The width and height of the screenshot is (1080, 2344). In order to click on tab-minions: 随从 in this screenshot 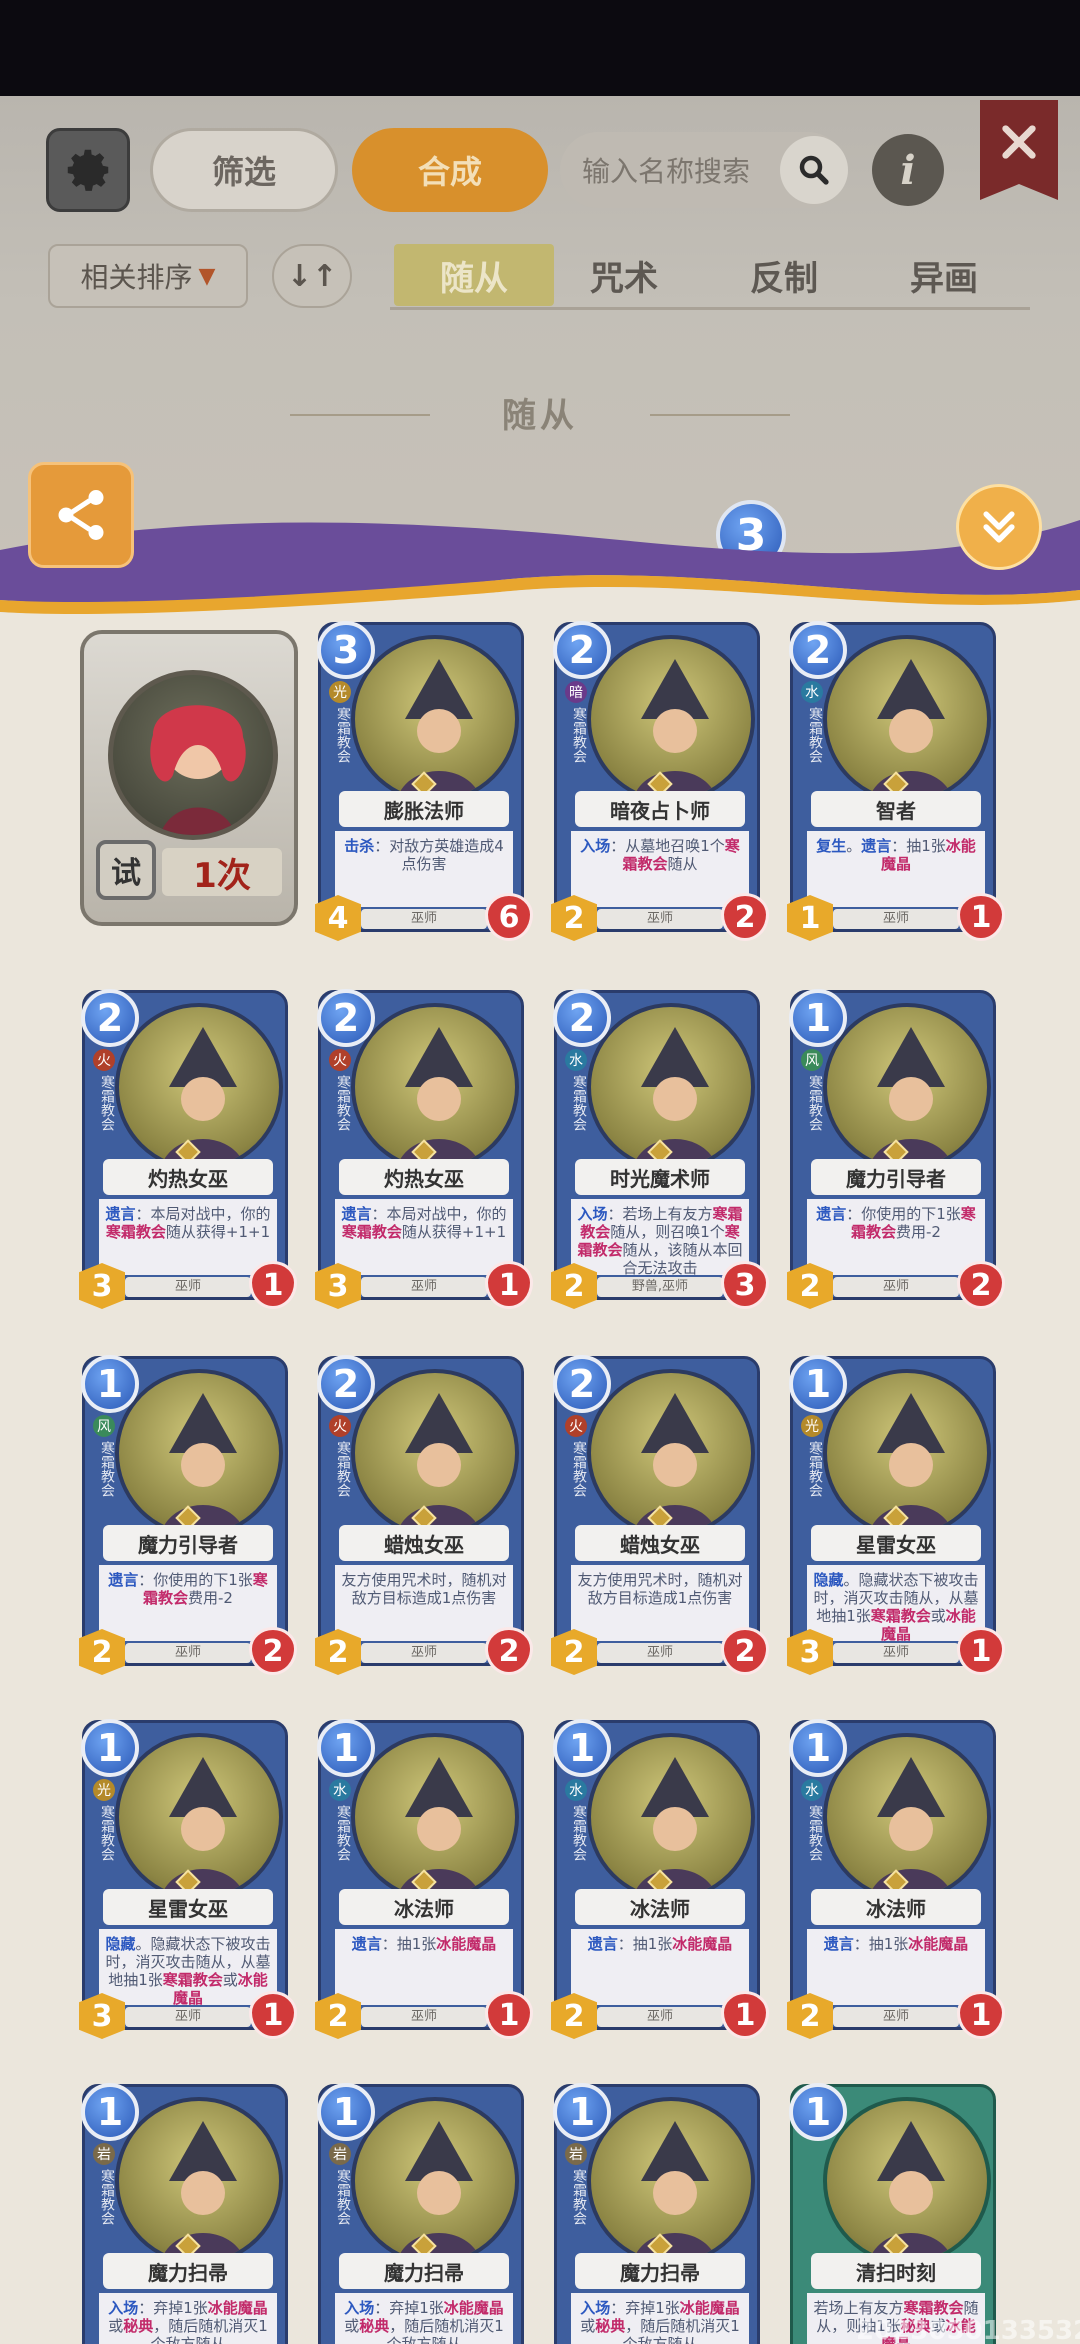, I will do `click(474, 275)`.